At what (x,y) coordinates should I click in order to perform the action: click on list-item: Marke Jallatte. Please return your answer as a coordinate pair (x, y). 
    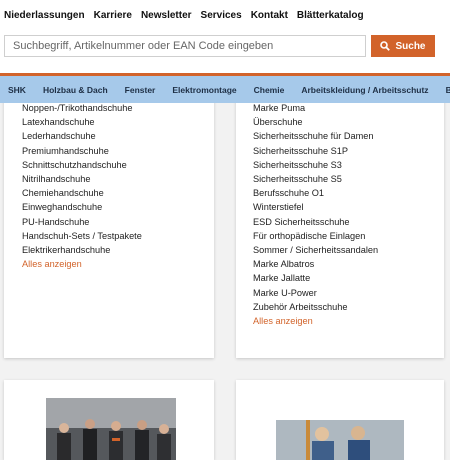
    Looking at the image, I should click on (315, 278).